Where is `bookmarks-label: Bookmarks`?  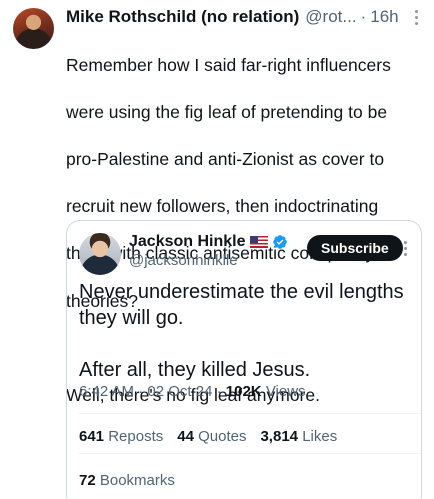 bookmarks-label: Bookmarks is located at coordinates (137, 480).